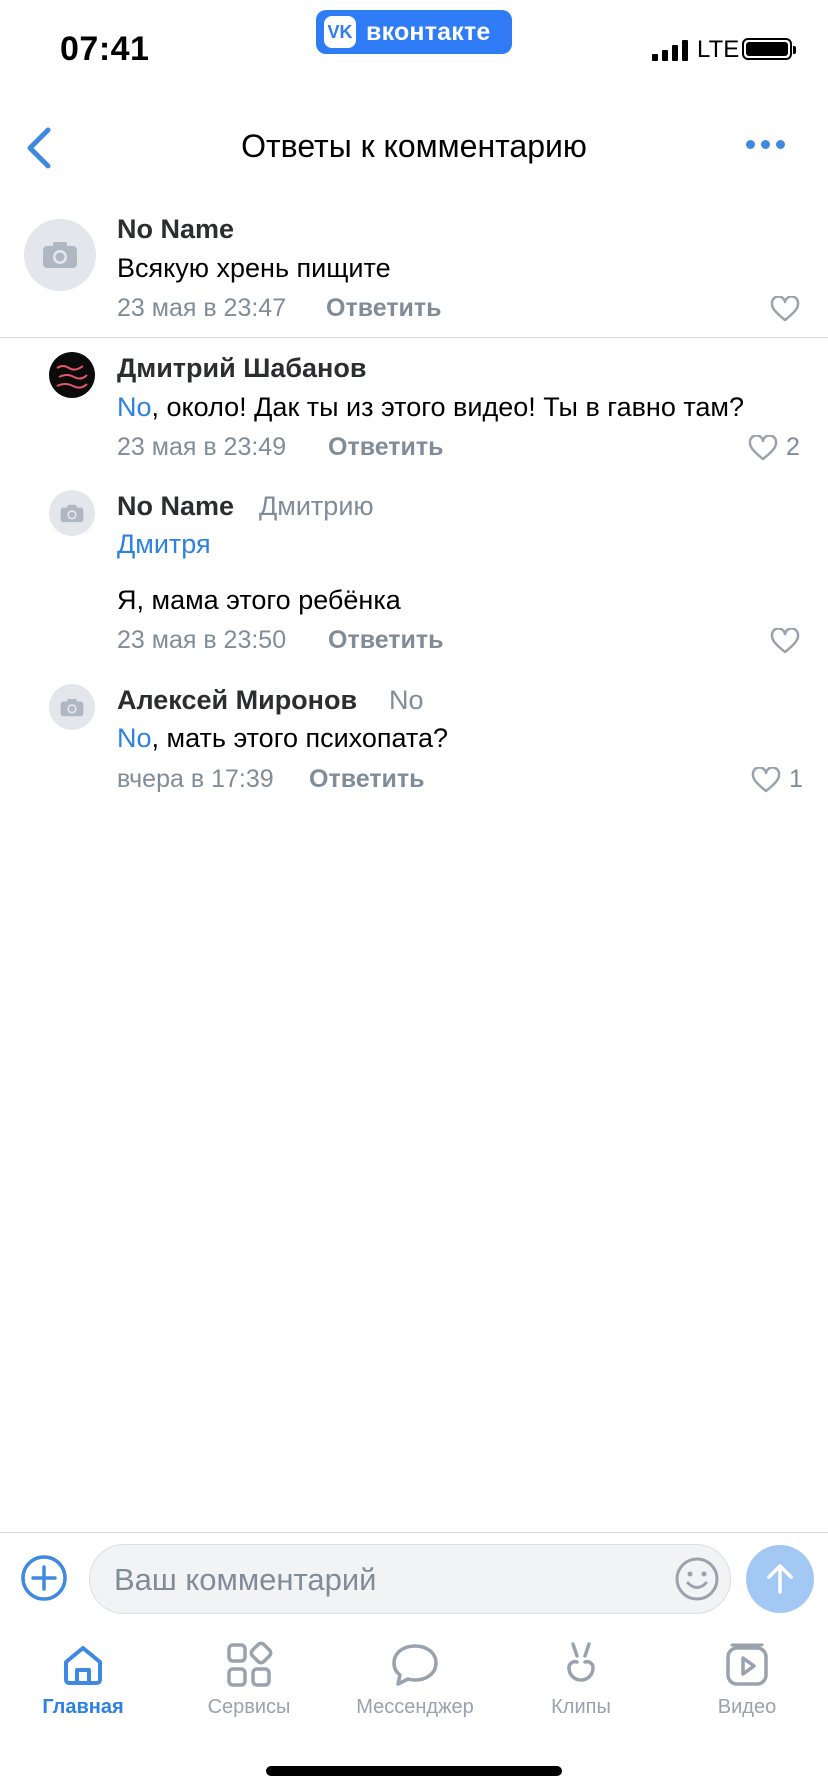 The width and height of the screenshot is (828, 1792). Describe the element at coordinates (83, 1665) in the screenshot. I see `home-icon` at that location.